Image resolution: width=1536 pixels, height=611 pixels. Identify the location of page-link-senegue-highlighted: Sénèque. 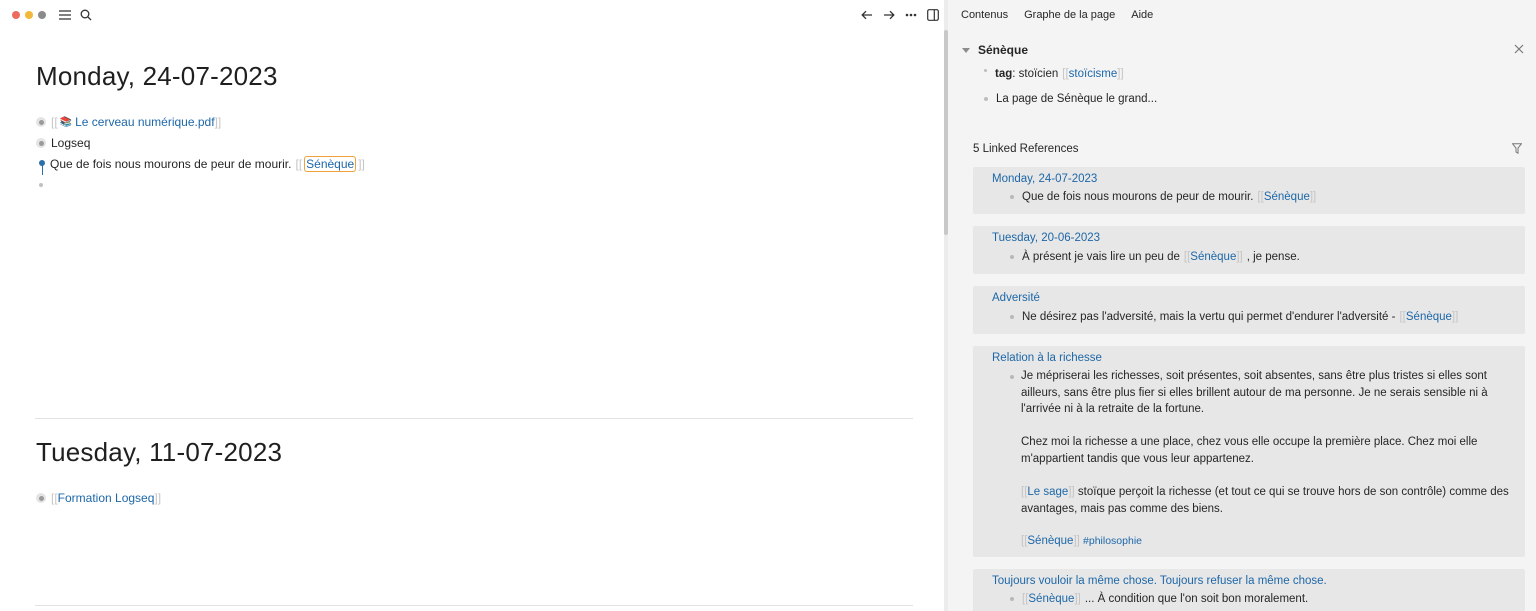
(330, 164).